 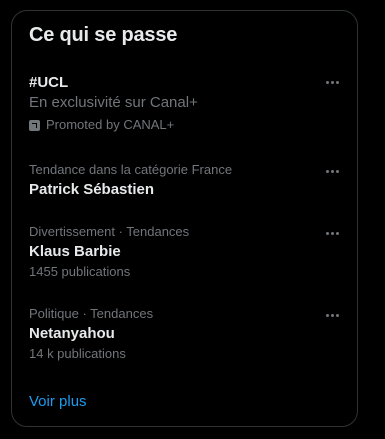 What do you see at coordinates (113, 102) in the screenshot?
I see `trend-subtitle: En exclusivité sur Canal+` at bounding box center [113, 102].